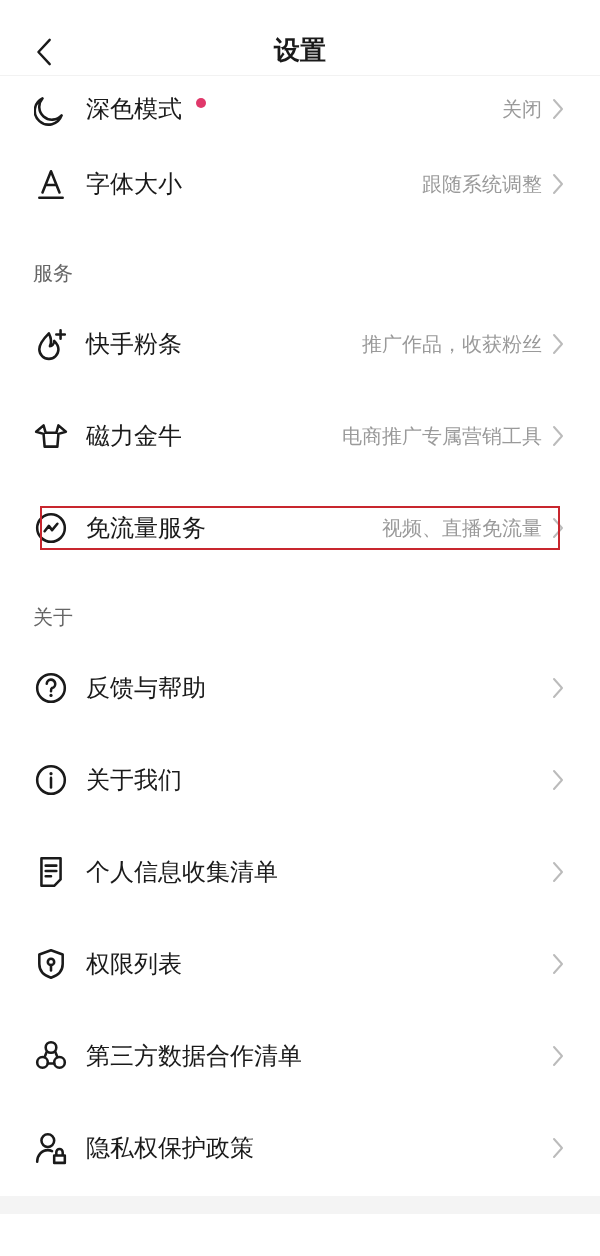  What do you see at coordinates (51, 688) in the screenshot?
I see `help-icon` at bounding box center [51, 688].